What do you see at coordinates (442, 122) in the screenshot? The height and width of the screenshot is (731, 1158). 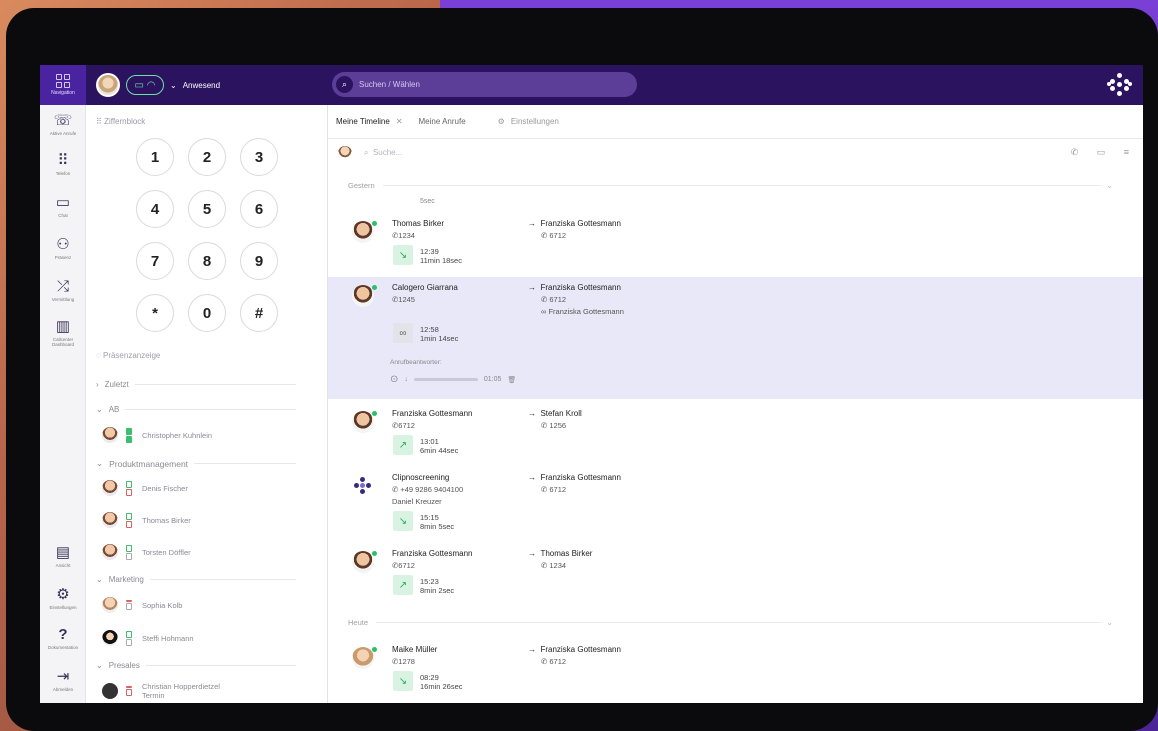 I see `tab-calls: Meine Anrufe` at bounding box center [442, 122].